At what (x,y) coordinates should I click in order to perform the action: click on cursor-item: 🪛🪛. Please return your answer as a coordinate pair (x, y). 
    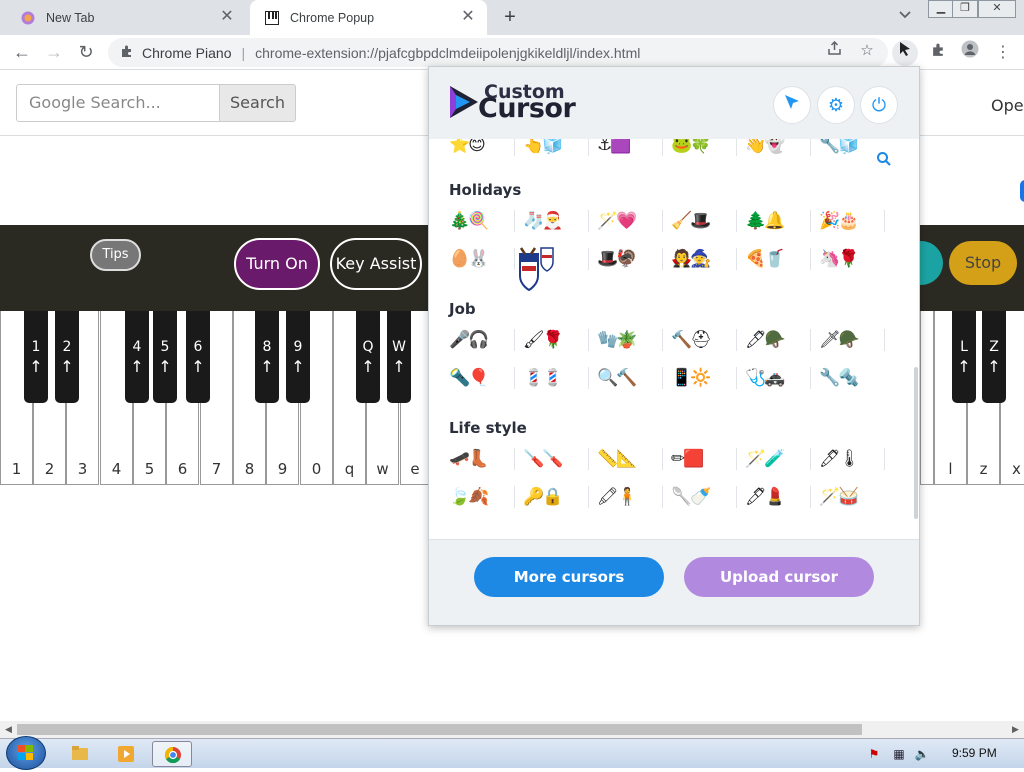
    Looking at the image, I should click on (556, 459).